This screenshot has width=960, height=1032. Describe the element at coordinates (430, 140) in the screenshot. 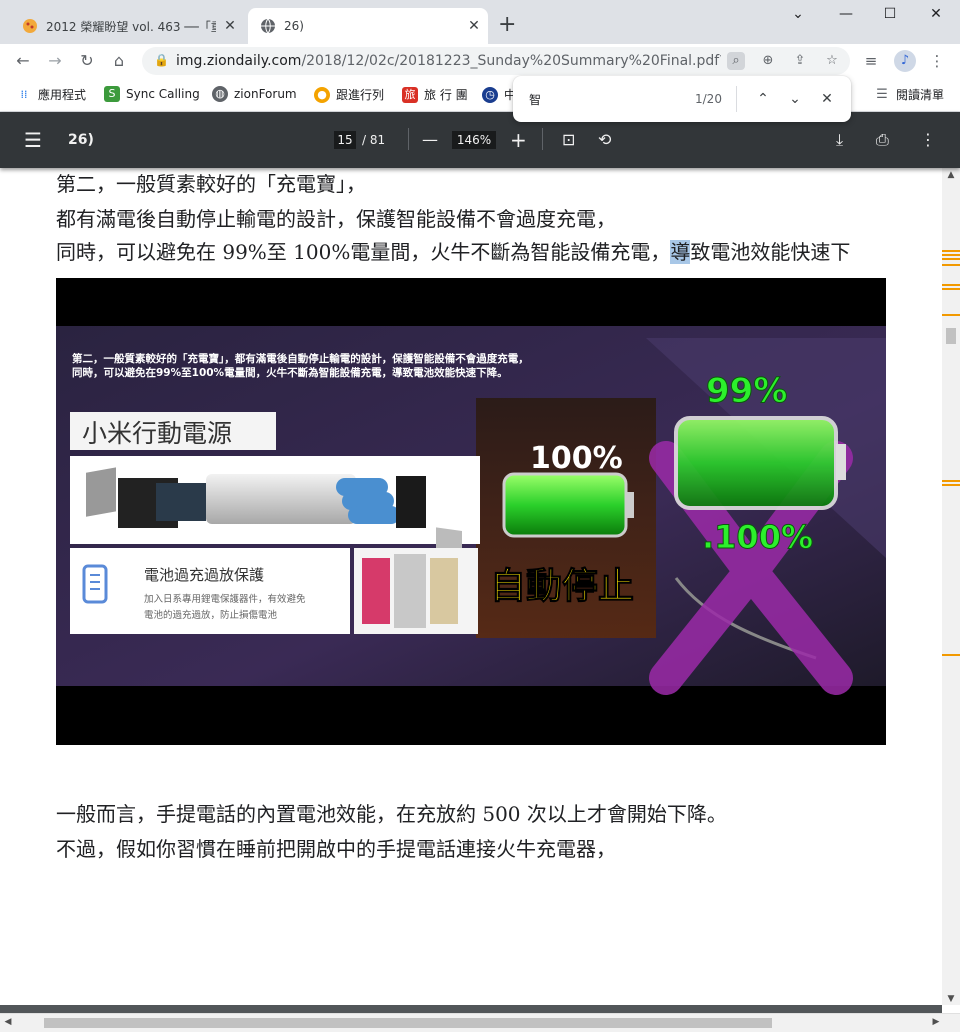

I see `zoom-out-icon: —` at that location.